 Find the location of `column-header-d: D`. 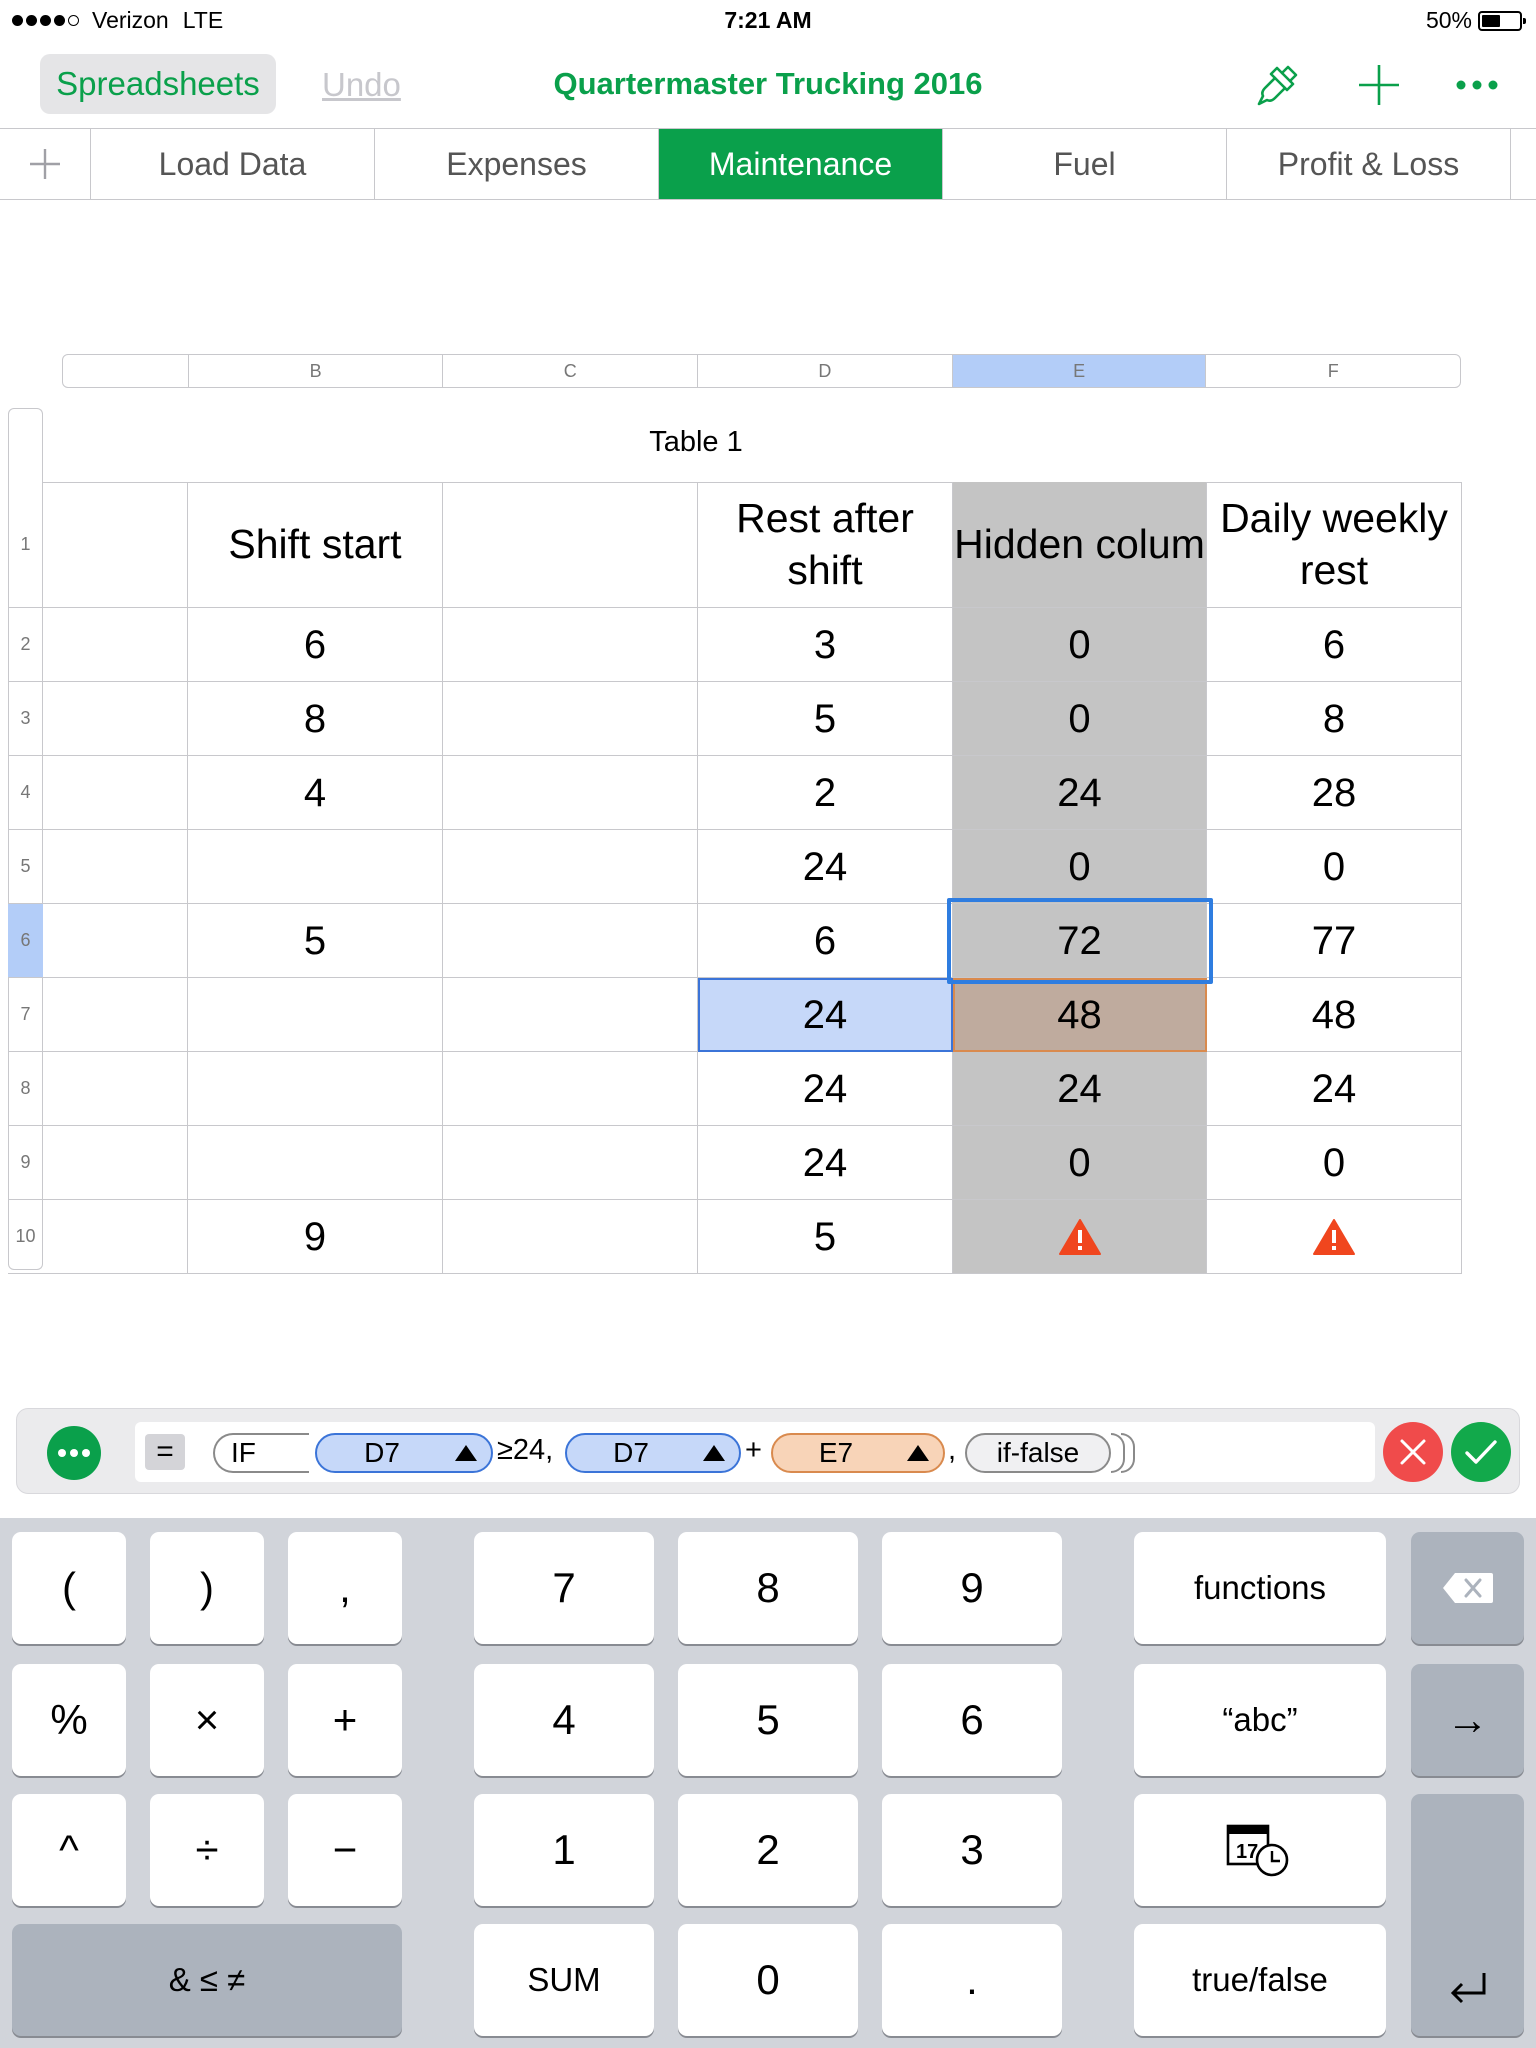

column-header-d: D is located at coordinates (824, 371).